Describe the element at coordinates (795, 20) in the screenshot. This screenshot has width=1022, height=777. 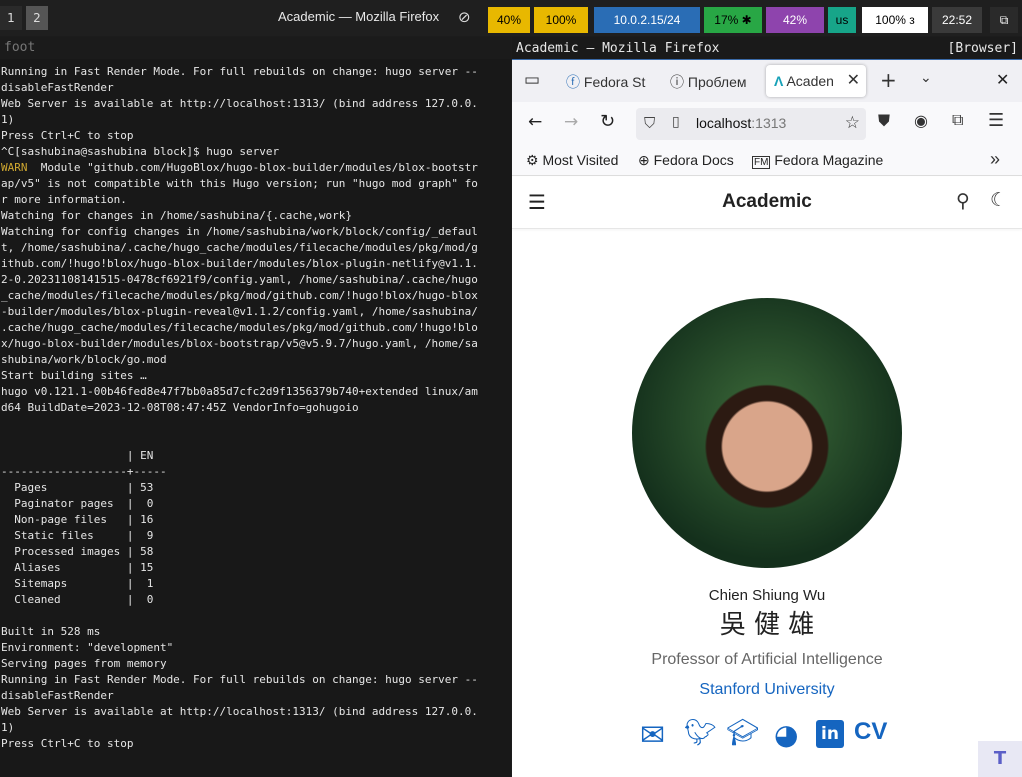
I see `status-disk: 42%` at that location.